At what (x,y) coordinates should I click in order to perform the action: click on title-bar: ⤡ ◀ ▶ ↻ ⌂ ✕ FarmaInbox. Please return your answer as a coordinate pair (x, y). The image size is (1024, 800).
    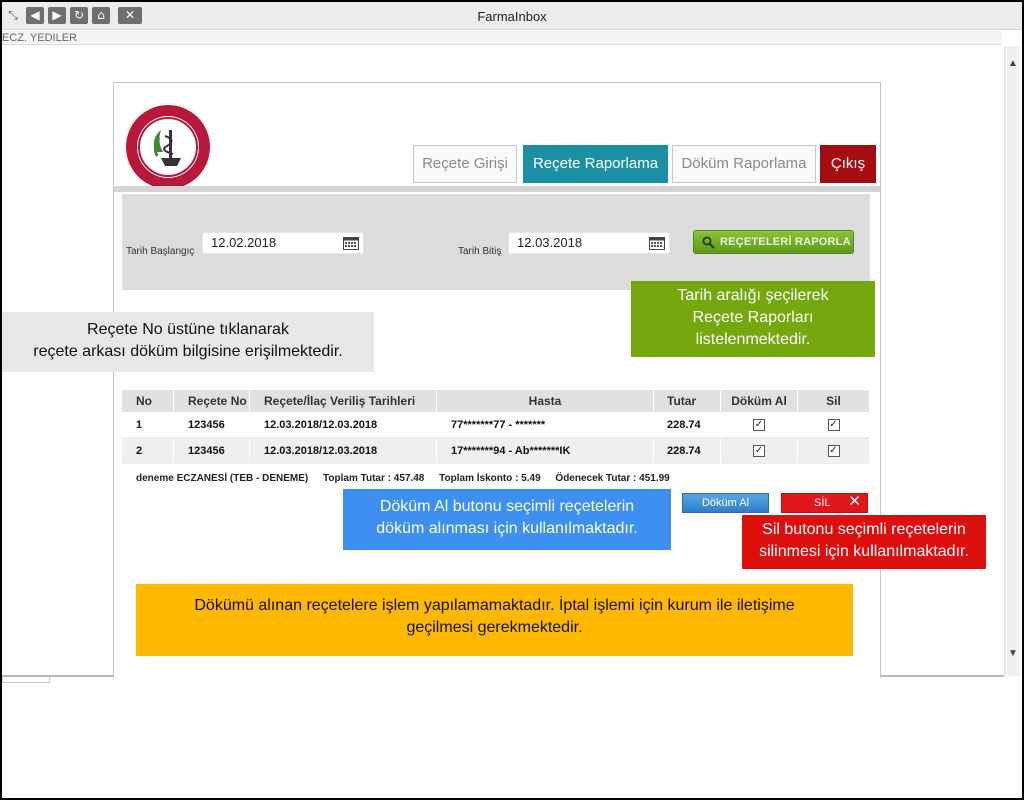
    Looking at the image, I should click on (512, 16).